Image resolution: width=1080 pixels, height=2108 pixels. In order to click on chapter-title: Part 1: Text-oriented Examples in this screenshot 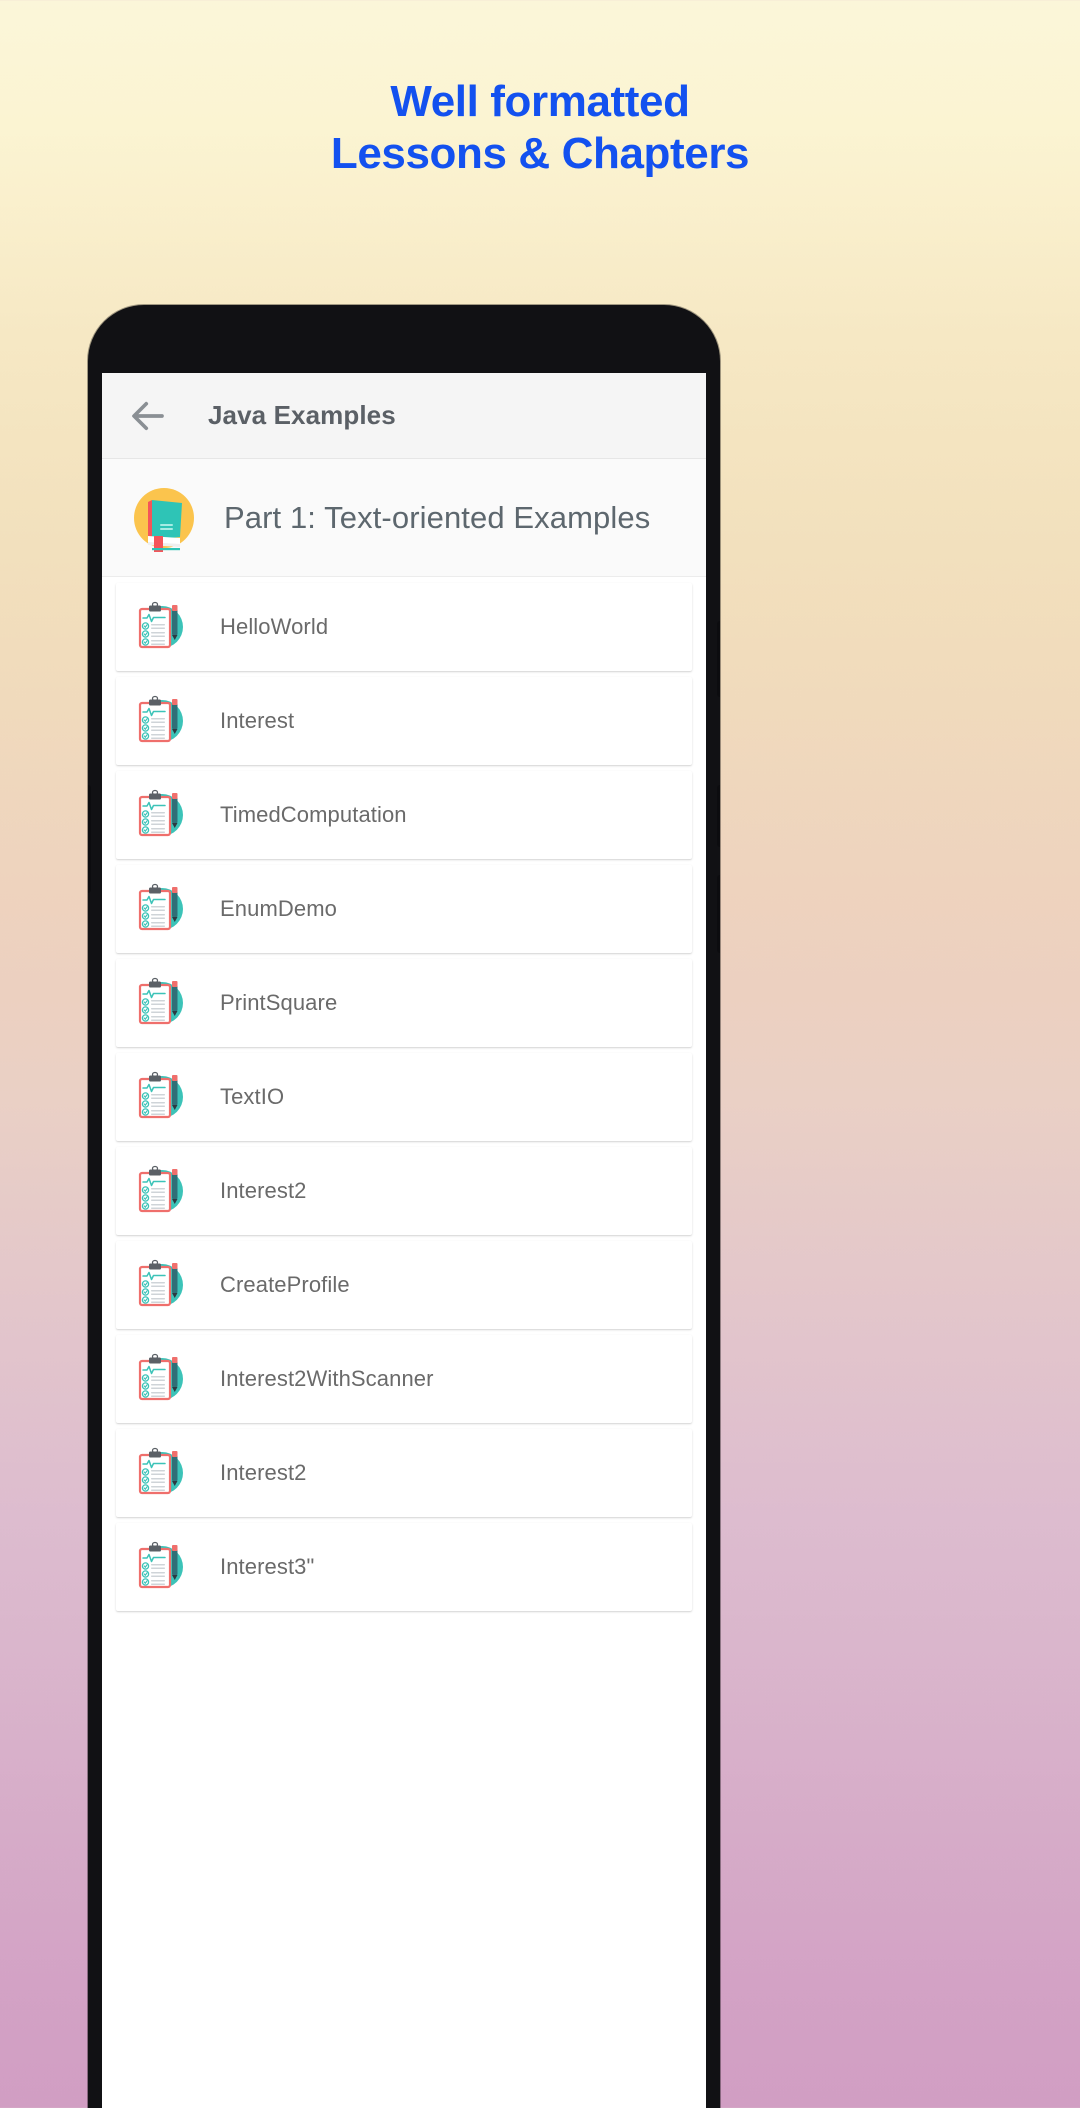, I will do `click(437, 517)`.